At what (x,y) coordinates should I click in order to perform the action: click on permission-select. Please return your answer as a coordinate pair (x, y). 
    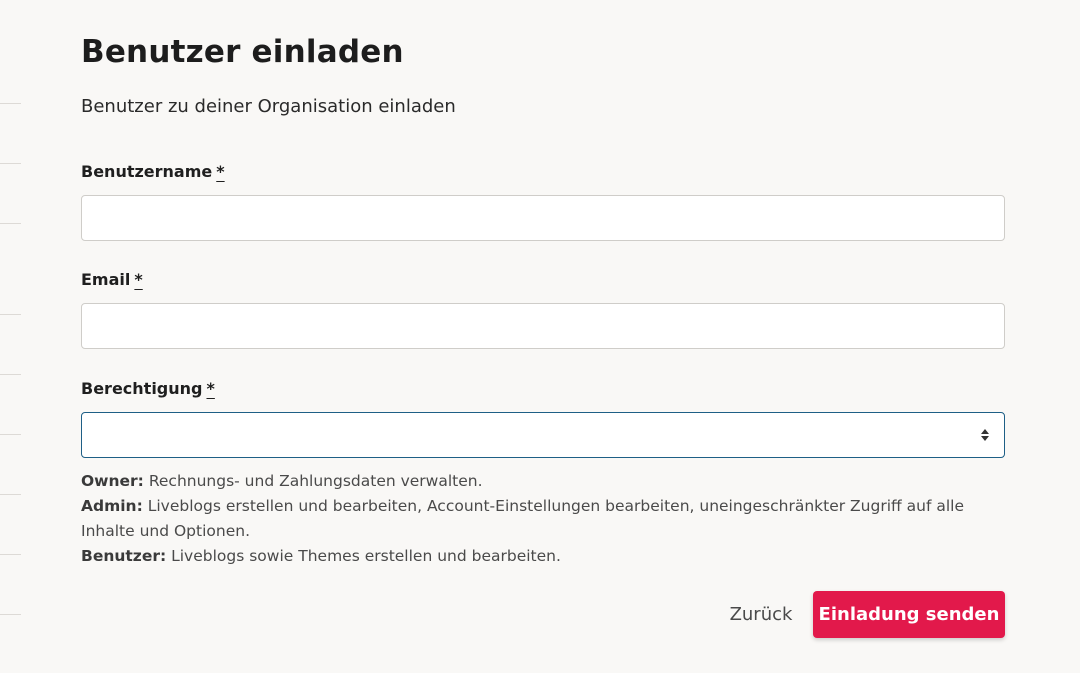
    Looking at the image, I should click on (543, 435).